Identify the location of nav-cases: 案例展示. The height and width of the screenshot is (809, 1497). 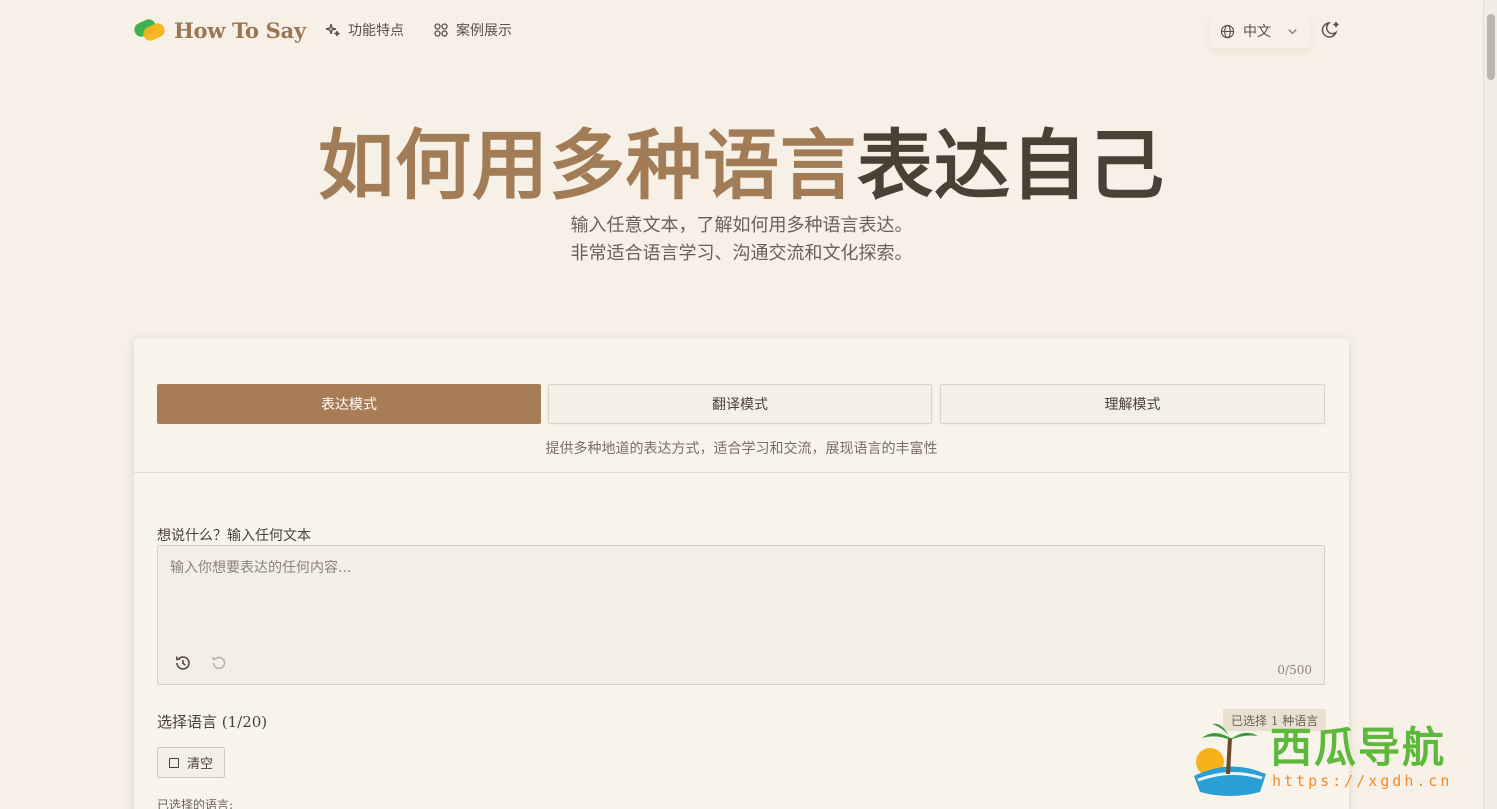
(472, 30).